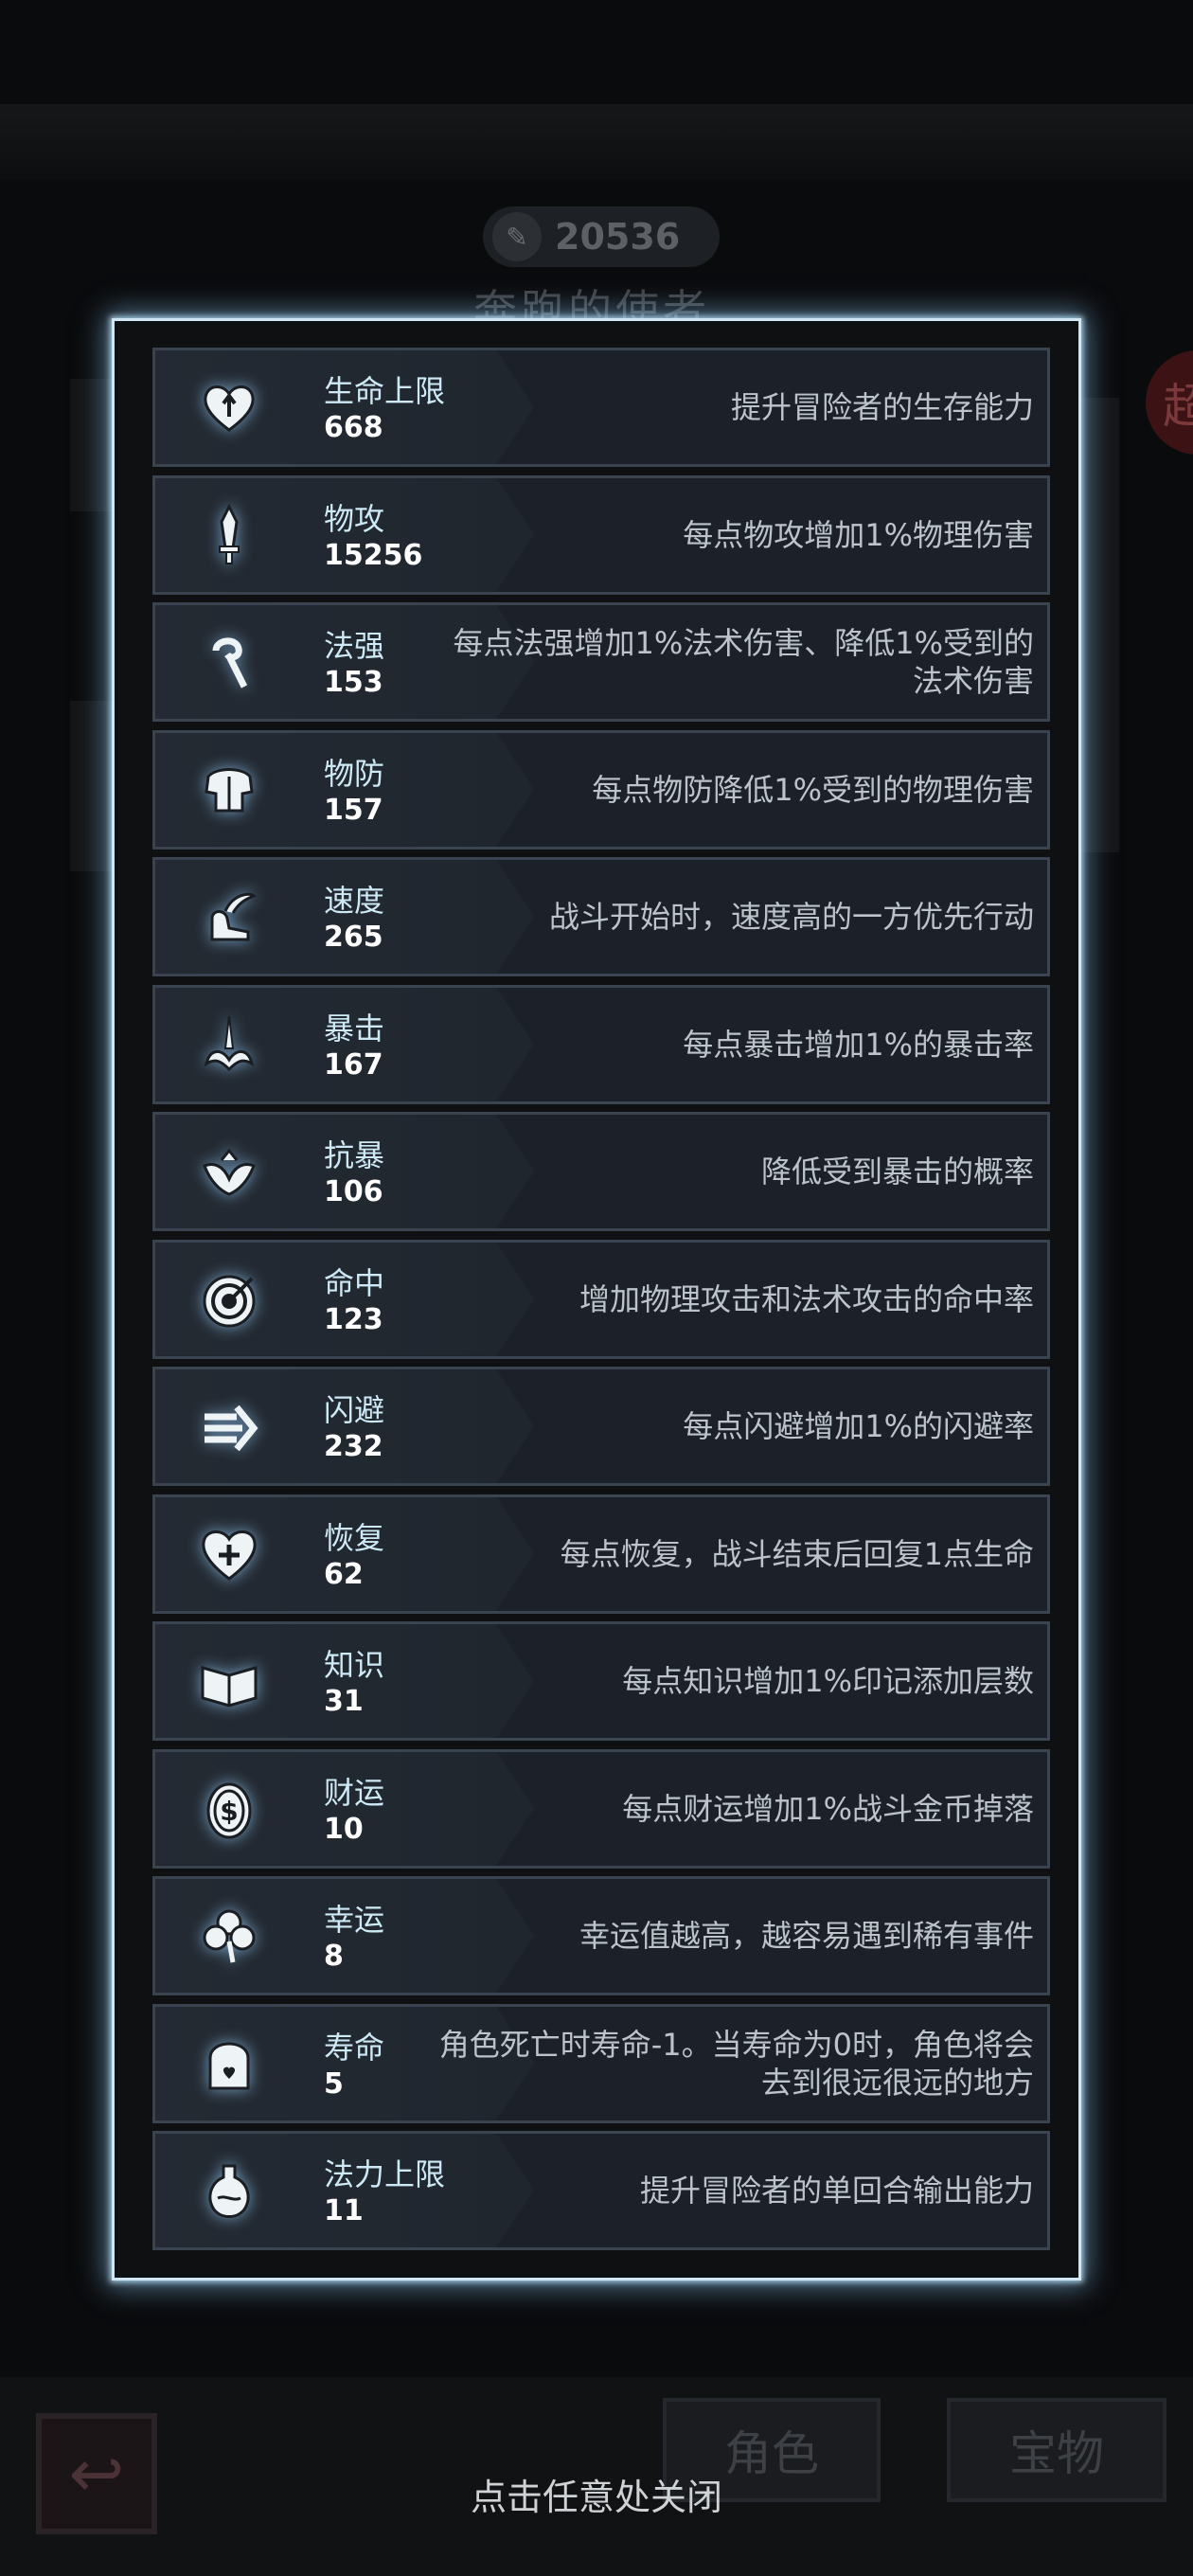 This screenshot has width=1193, height=2576. I want to click on stat-description: 幸运值越高，越容易遇到稀有事件, so click(806, 1936).